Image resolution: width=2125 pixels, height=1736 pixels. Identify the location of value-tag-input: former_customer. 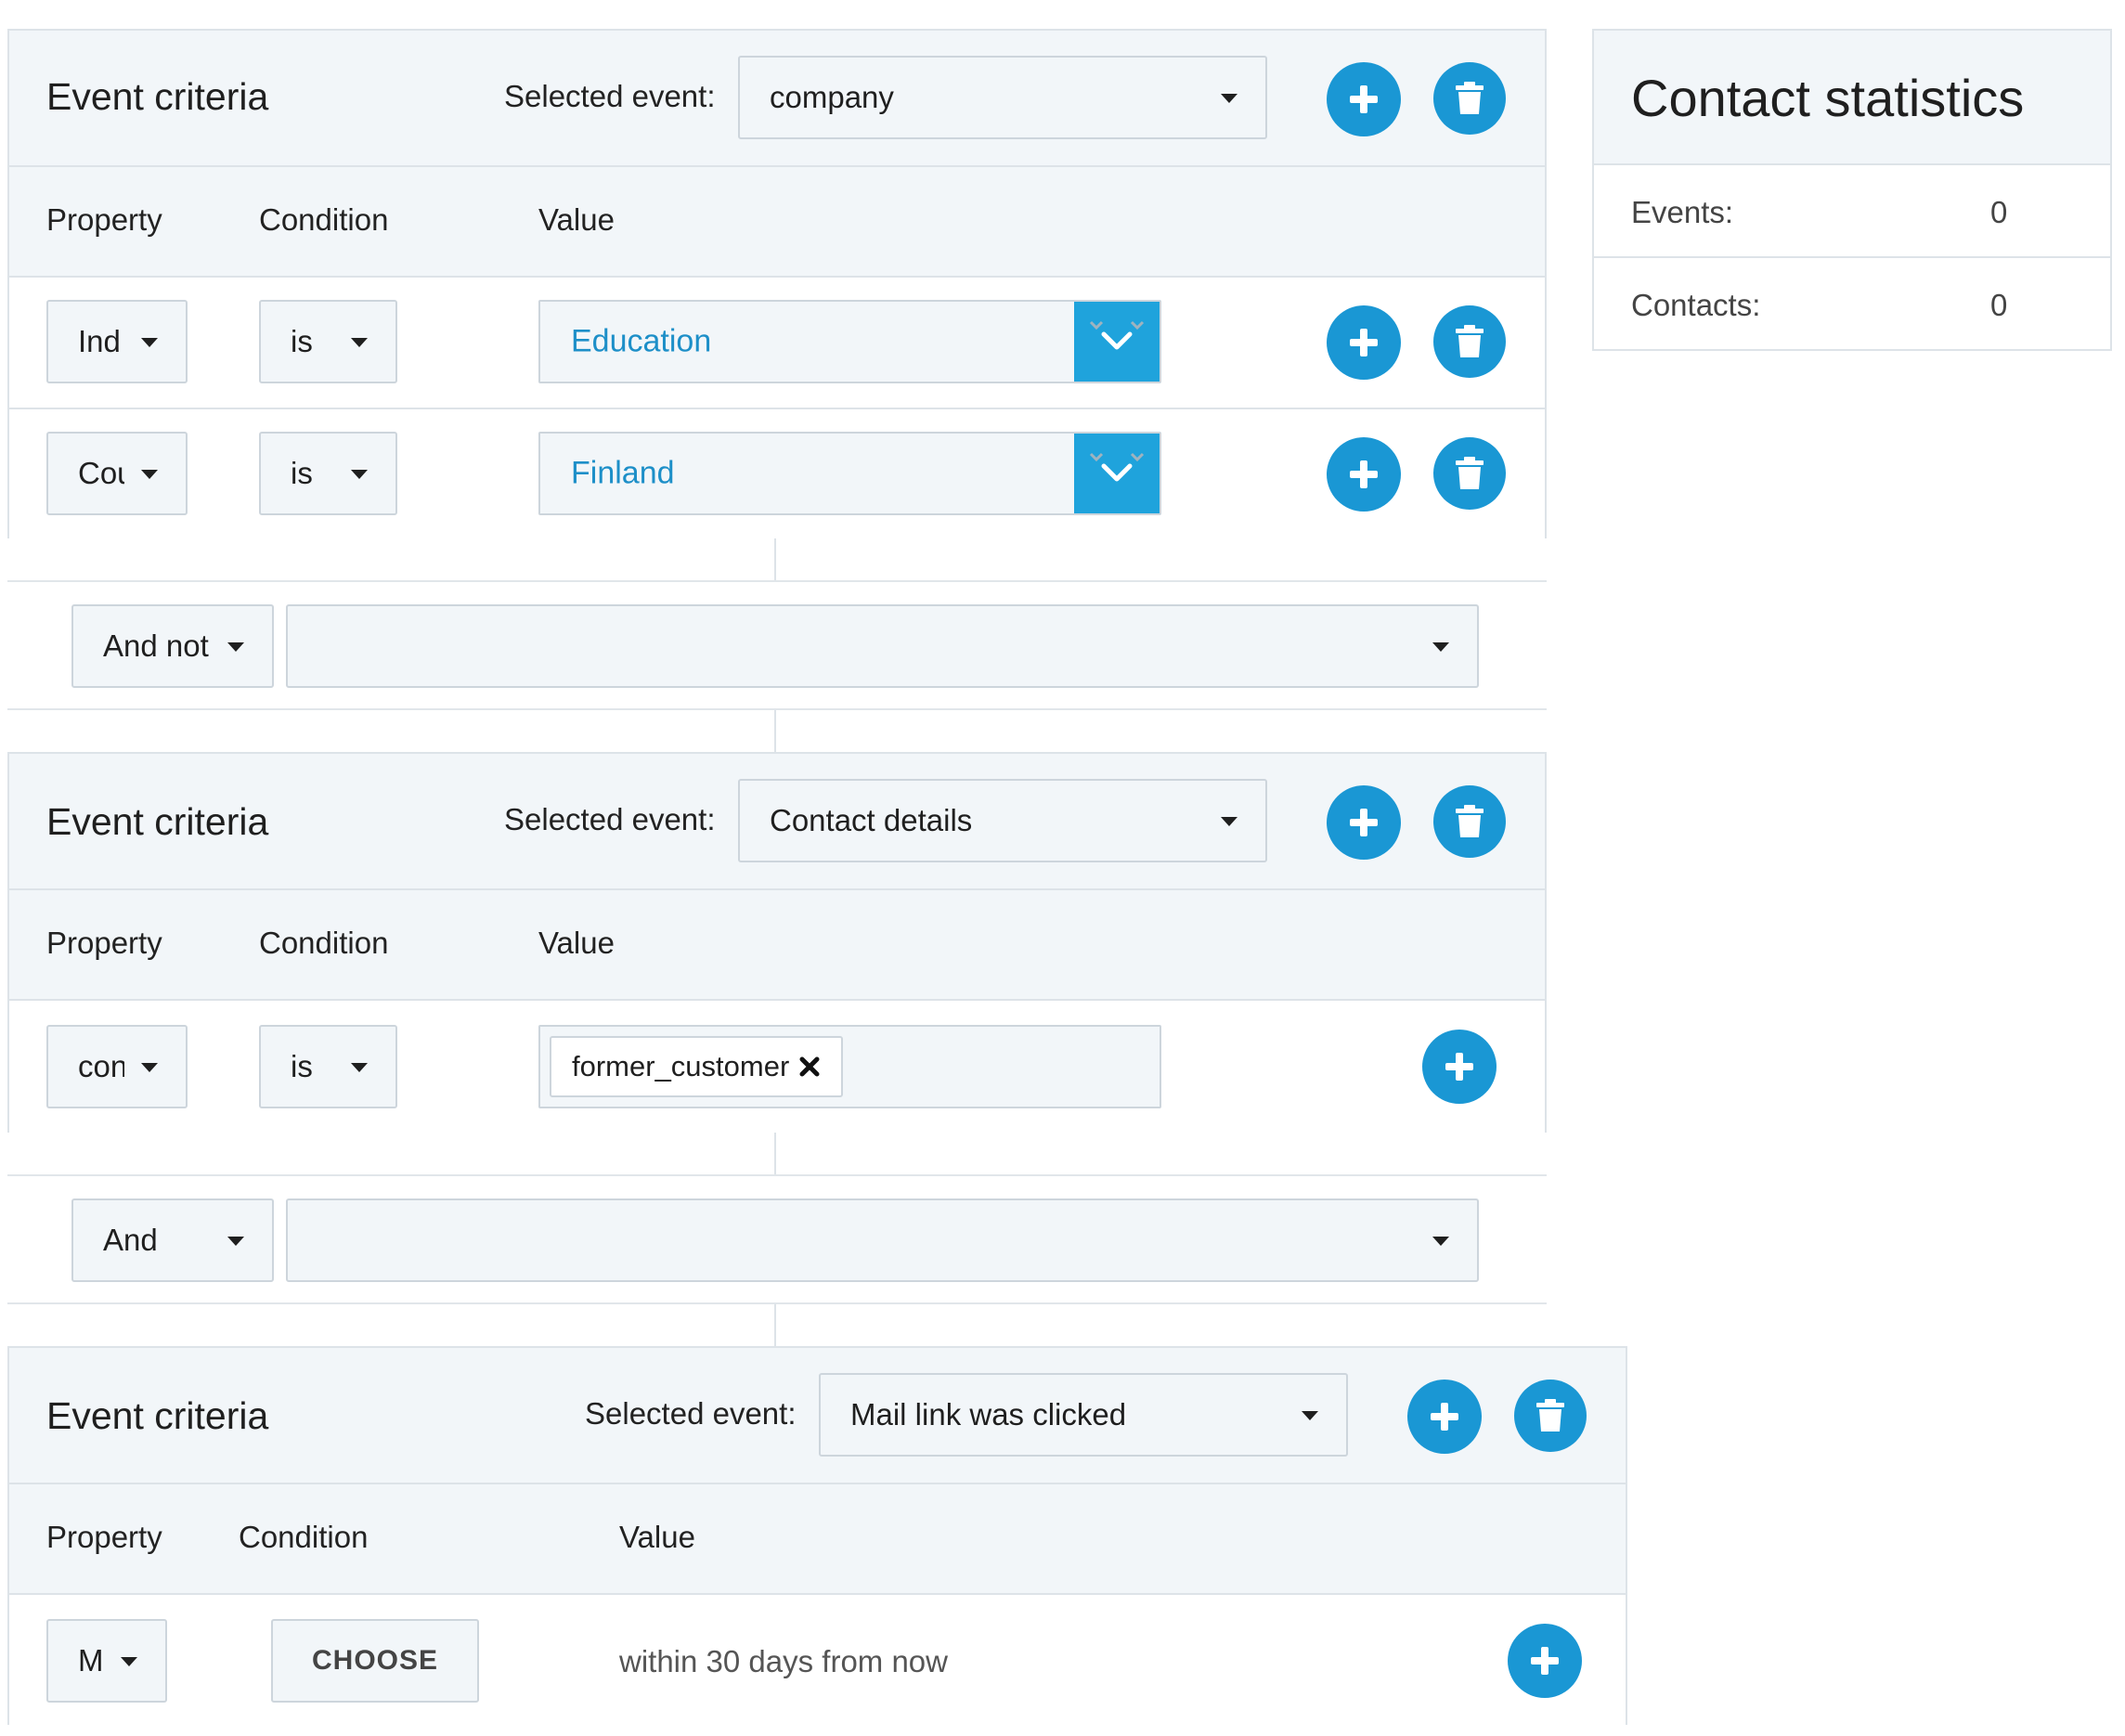
(850, 1066).